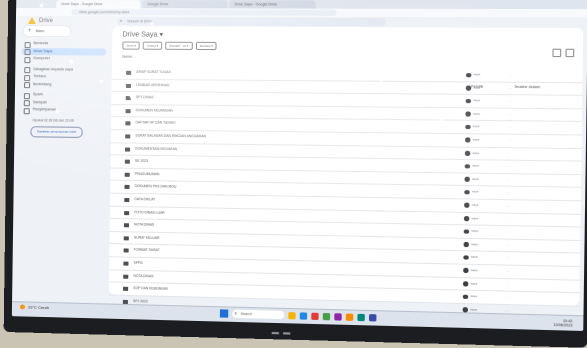 The image size is (587, 348). Describe the element at coordinates (184, 4) in the screenshot. I see `browser-tab: Google Drive` at that location.